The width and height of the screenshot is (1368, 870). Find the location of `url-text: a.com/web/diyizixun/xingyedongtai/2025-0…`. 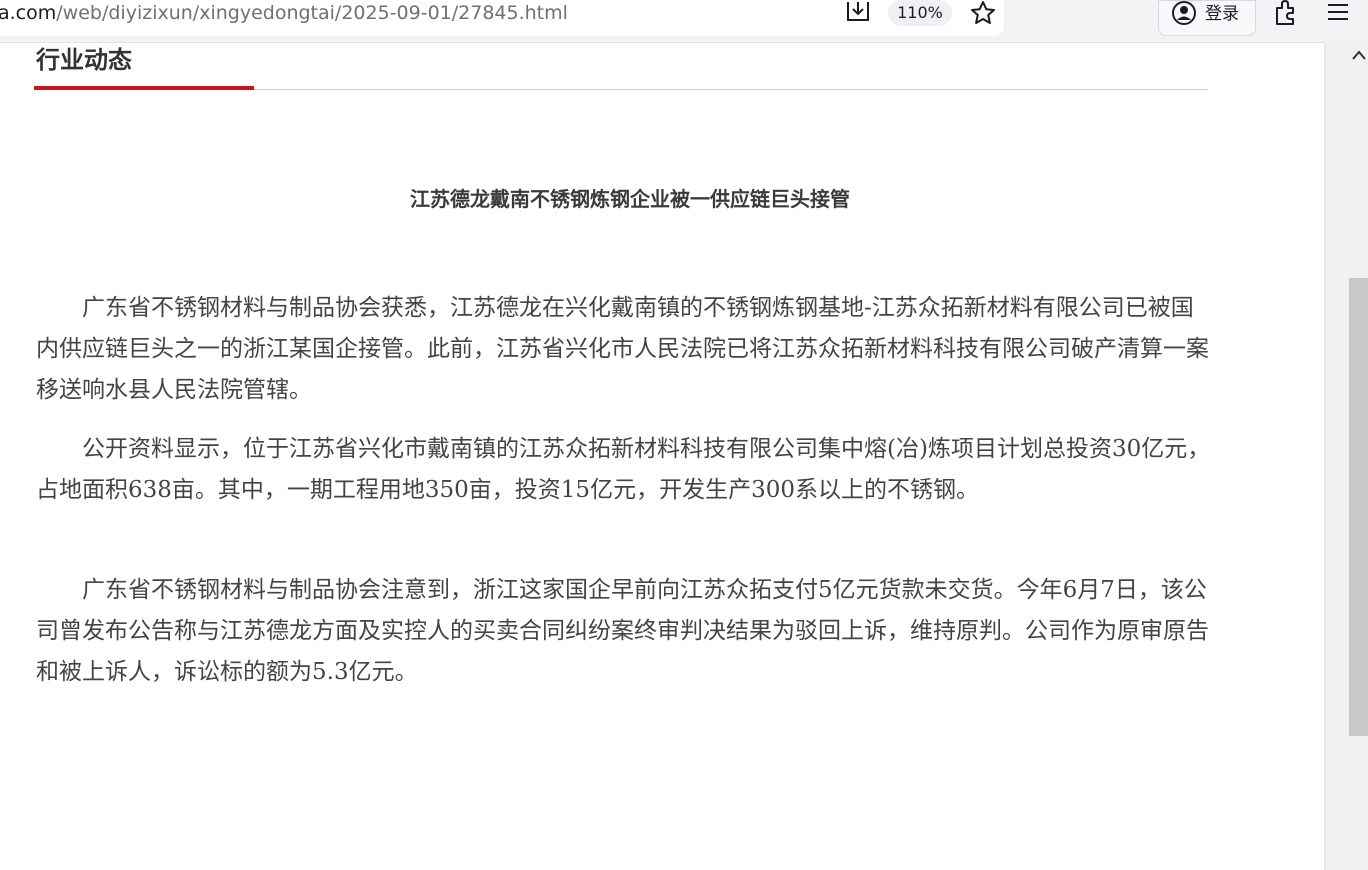

url-text: a.com/web/diyizixun/xingyedongtai/2025-0… is located at coordinates (284, 14).